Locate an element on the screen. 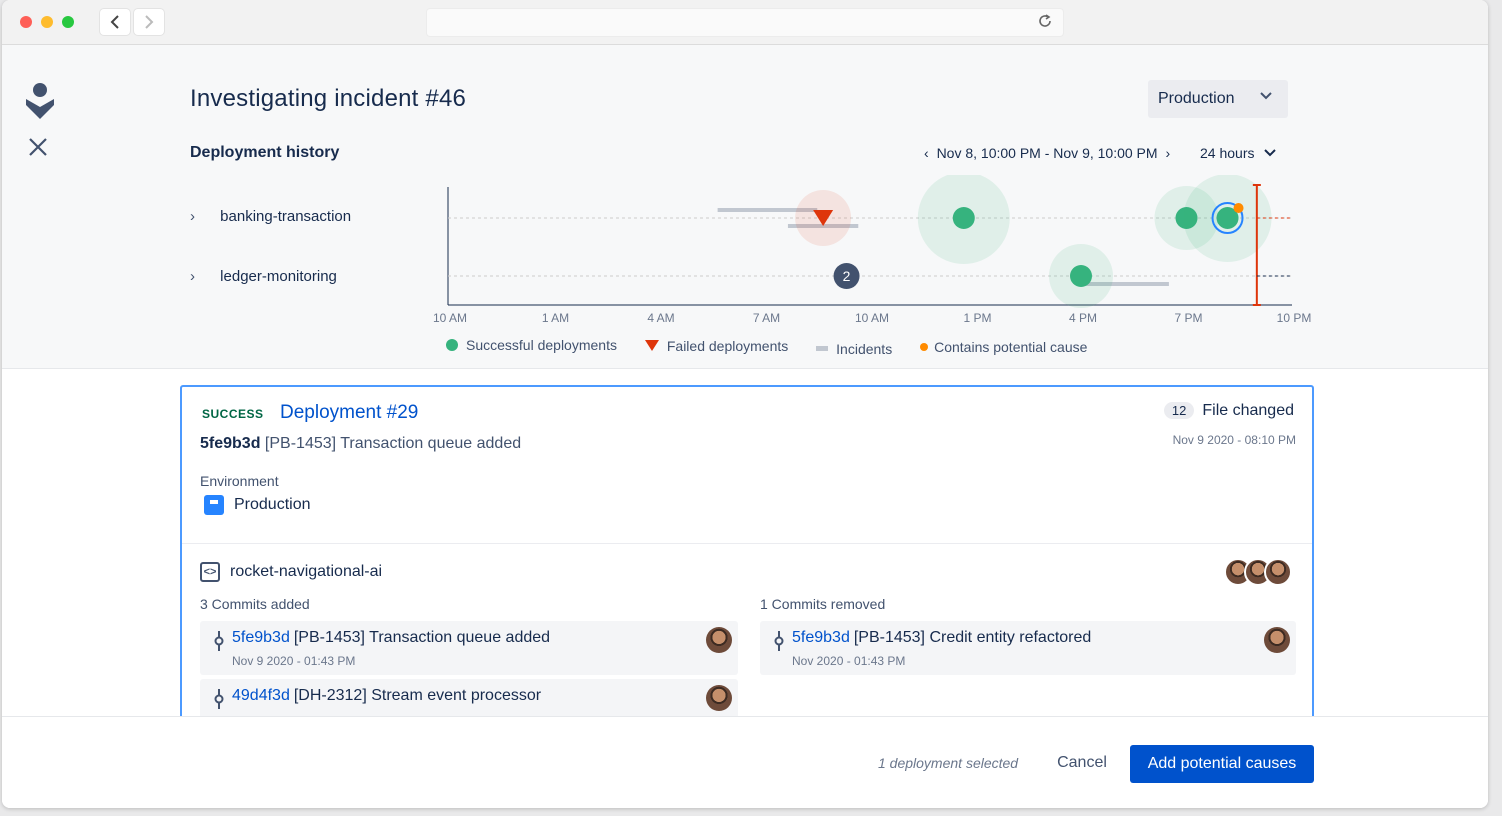 The width and height of the screenshot is (1502, 816). legend-item-success: Successful deployments is located at coordinates (531, 345).